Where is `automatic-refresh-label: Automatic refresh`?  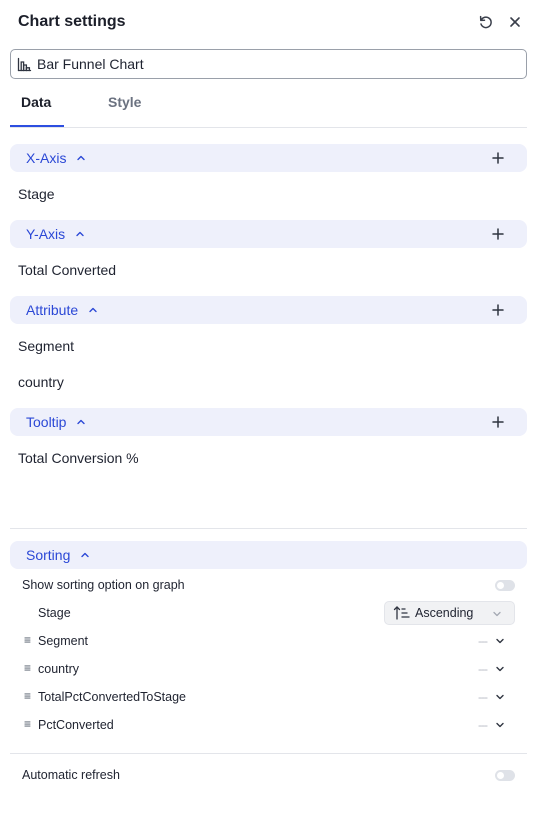
automatic-refresh-label: Automatic refresh is located at coordinates (71, 775).